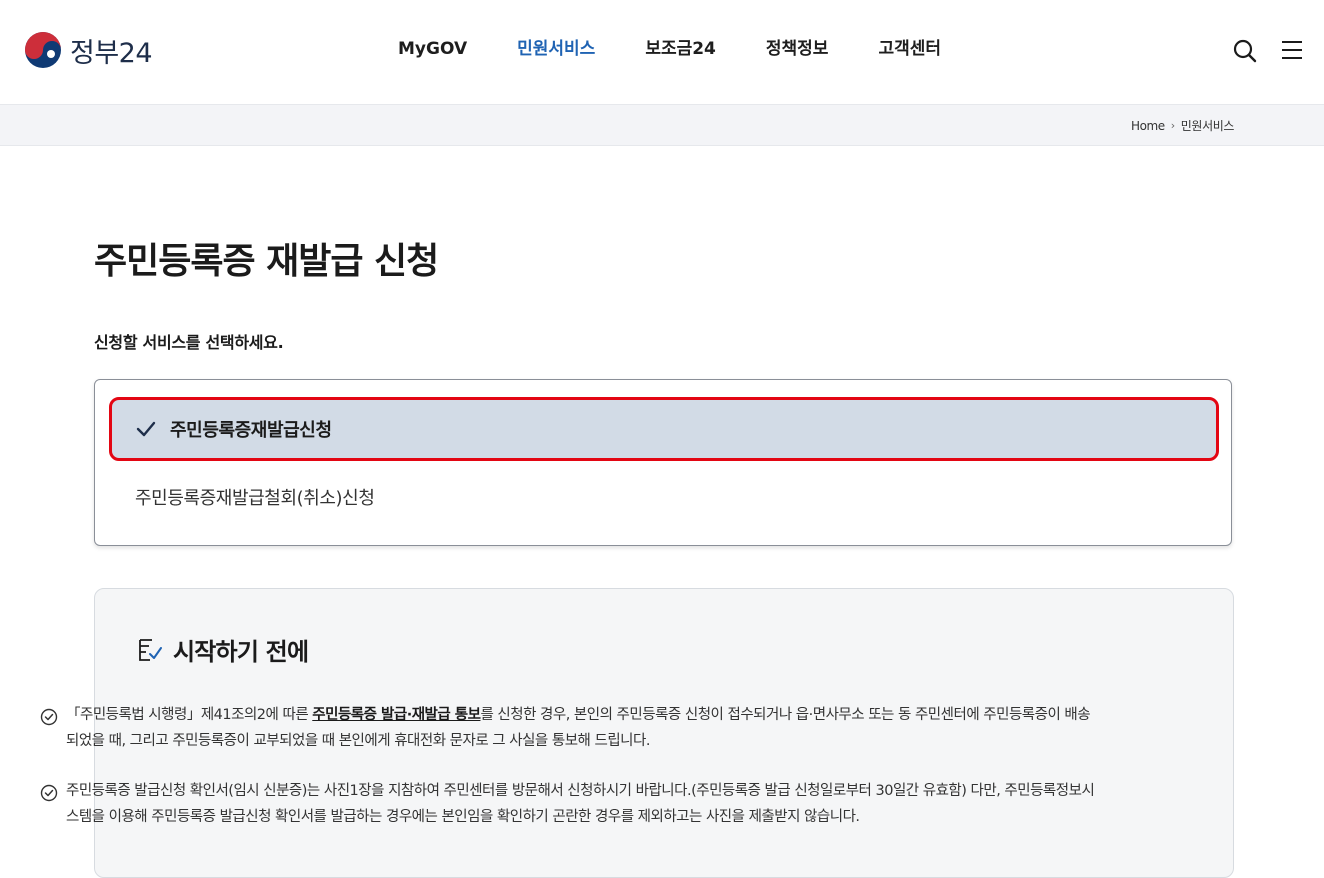 This screenshot has width=1324, height=878. I want to click on menu-icon, so click(1292, 50).